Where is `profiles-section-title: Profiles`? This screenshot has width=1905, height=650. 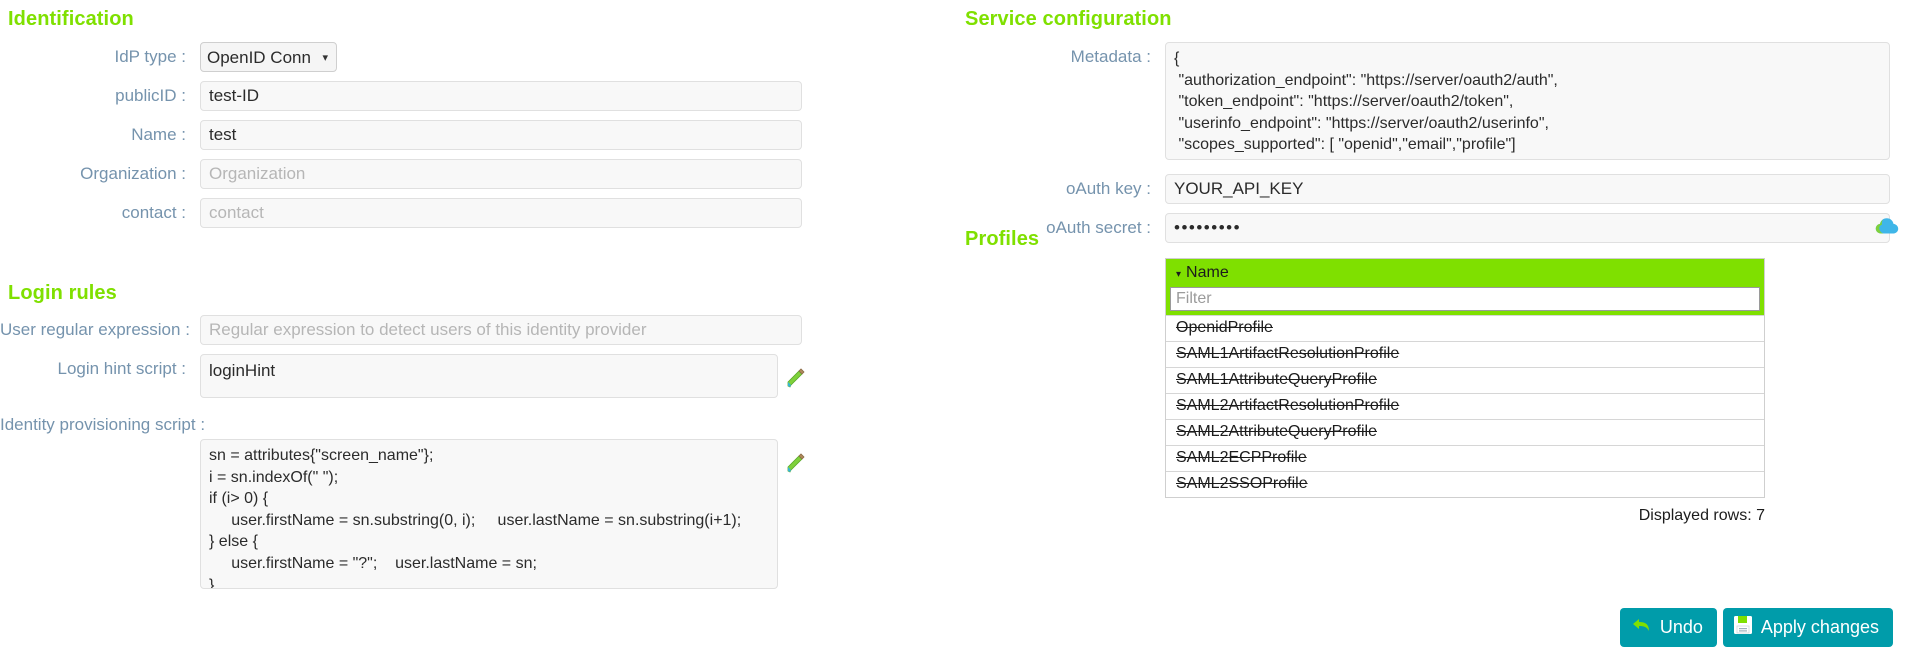 profiles-section-title: Profiles is located at coordinates (1002, 239).